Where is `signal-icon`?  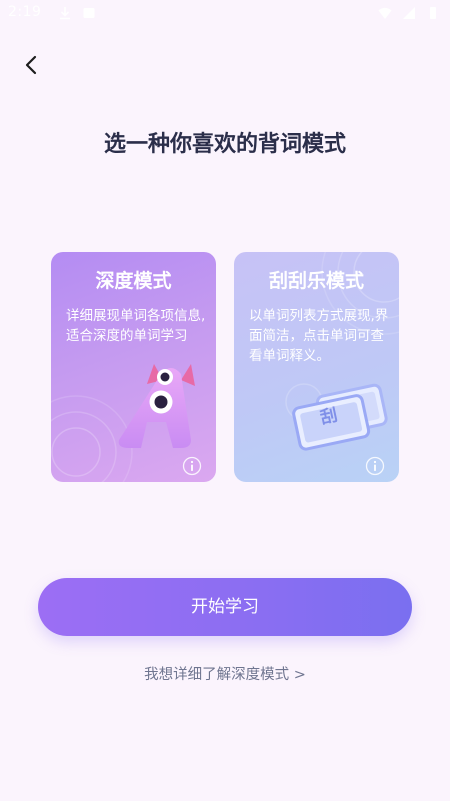 signal-icon is located at coordinates (409, 13).